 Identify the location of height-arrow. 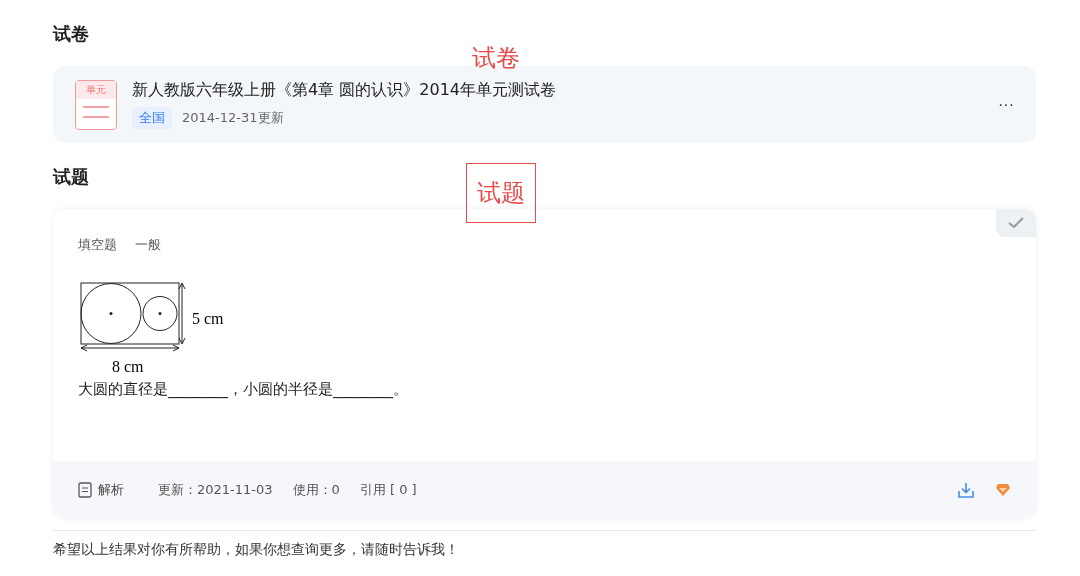
(182, 313).